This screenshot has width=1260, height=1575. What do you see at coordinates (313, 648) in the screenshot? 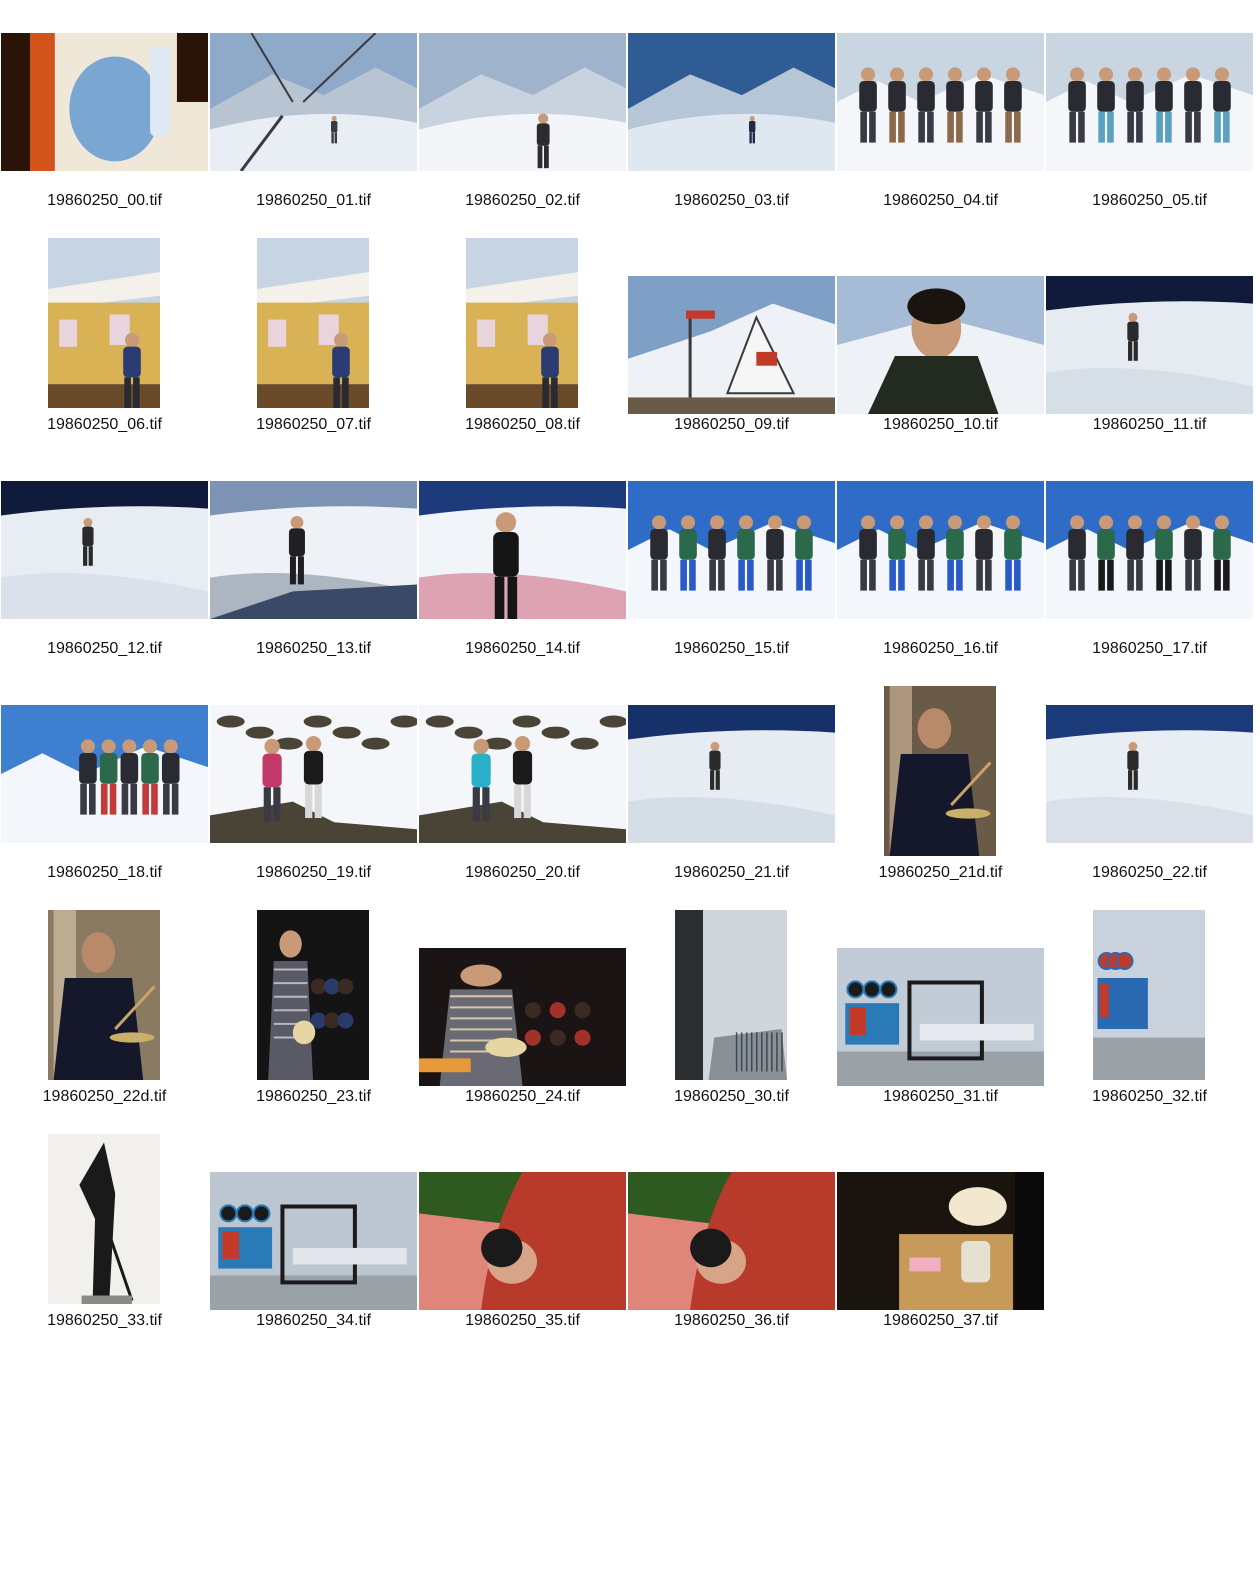
I see `photo-filename-caption: 19860250_13.tif` at bounding box center [313, 648].